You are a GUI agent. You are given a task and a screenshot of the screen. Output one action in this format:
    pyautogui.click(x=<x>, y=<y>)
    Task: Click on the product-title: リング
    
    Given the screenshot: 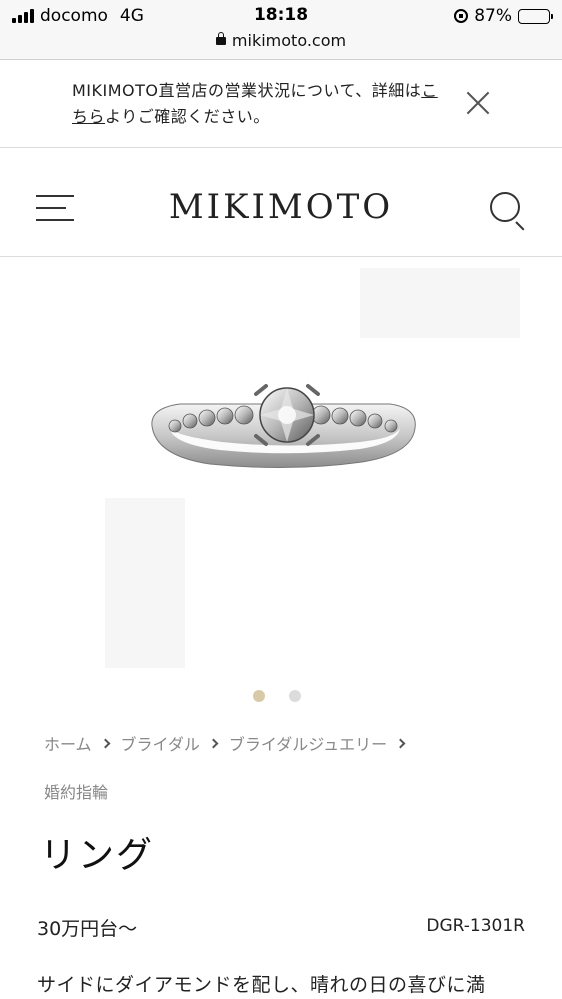 What is the action you would take?
    pyautogui.click(x=97, y=855)
    